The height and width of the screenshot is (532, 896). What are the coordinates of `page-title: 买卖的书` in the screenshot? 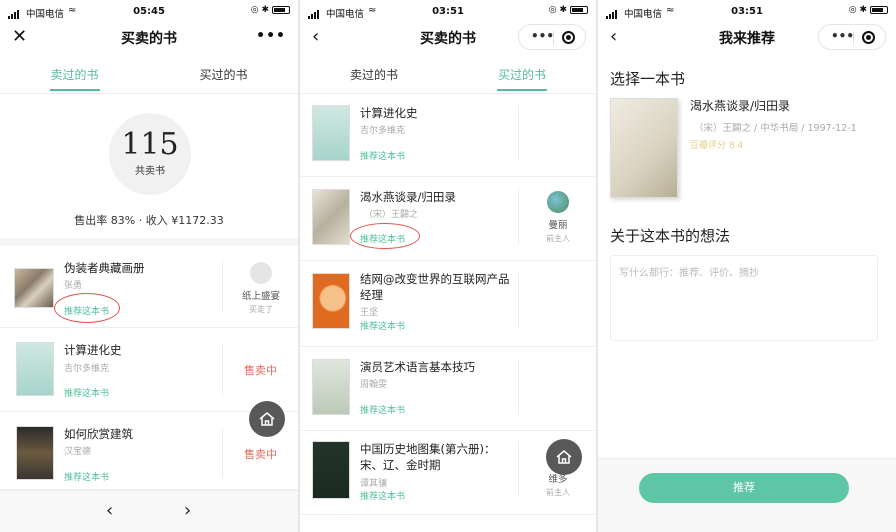 It's located at (149, 39).